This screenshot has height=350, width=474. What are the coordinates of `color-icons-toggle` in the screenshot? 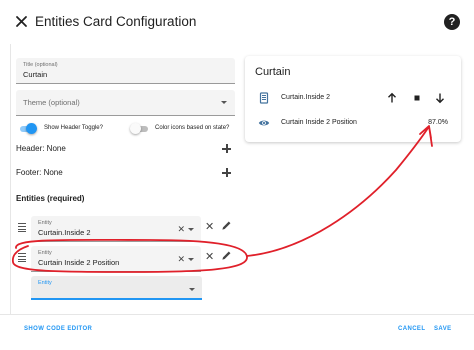 It's located at (139, 128).